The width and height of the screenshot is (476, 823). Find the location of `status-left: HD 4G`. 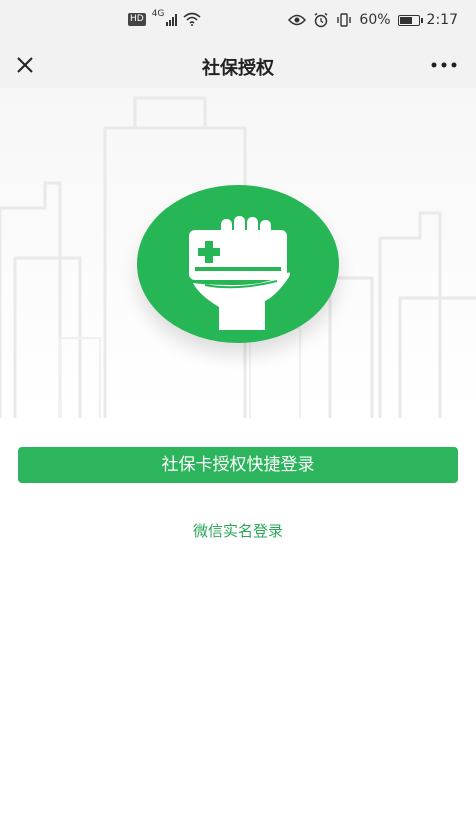

status-left: HD 4G is located at coordinates (164, 17).